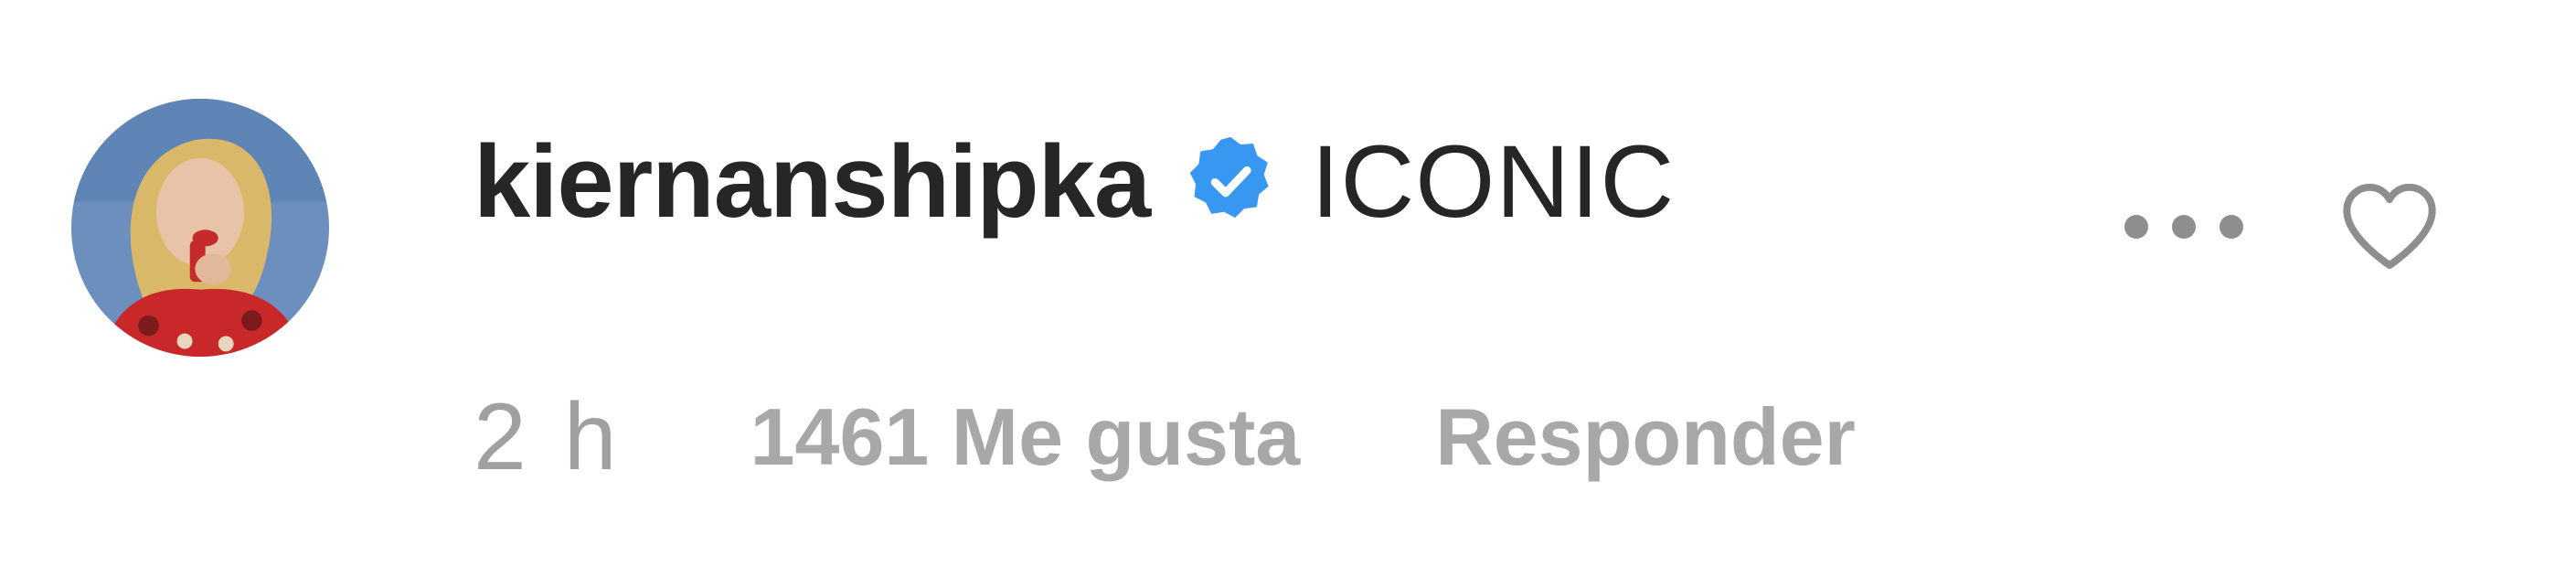 Image resolution: width=2576 pixels, height=567 pixels. I want to click on verified-badge-icon, so click(1231, 181).